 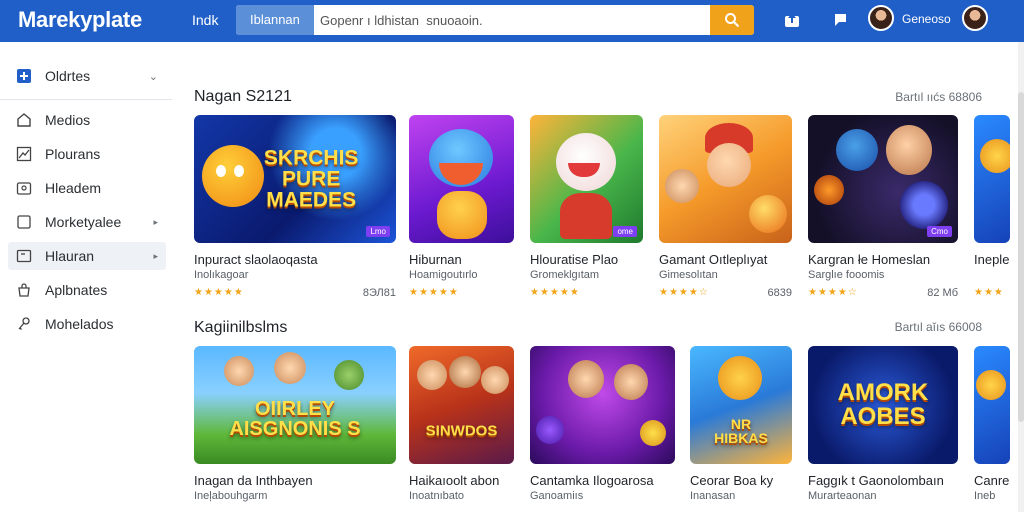 What do you see at coordinates (437, 496) in the screenshot?
I see `product-subtitle: Inoatnıbato` at bounding box center [437, 496].